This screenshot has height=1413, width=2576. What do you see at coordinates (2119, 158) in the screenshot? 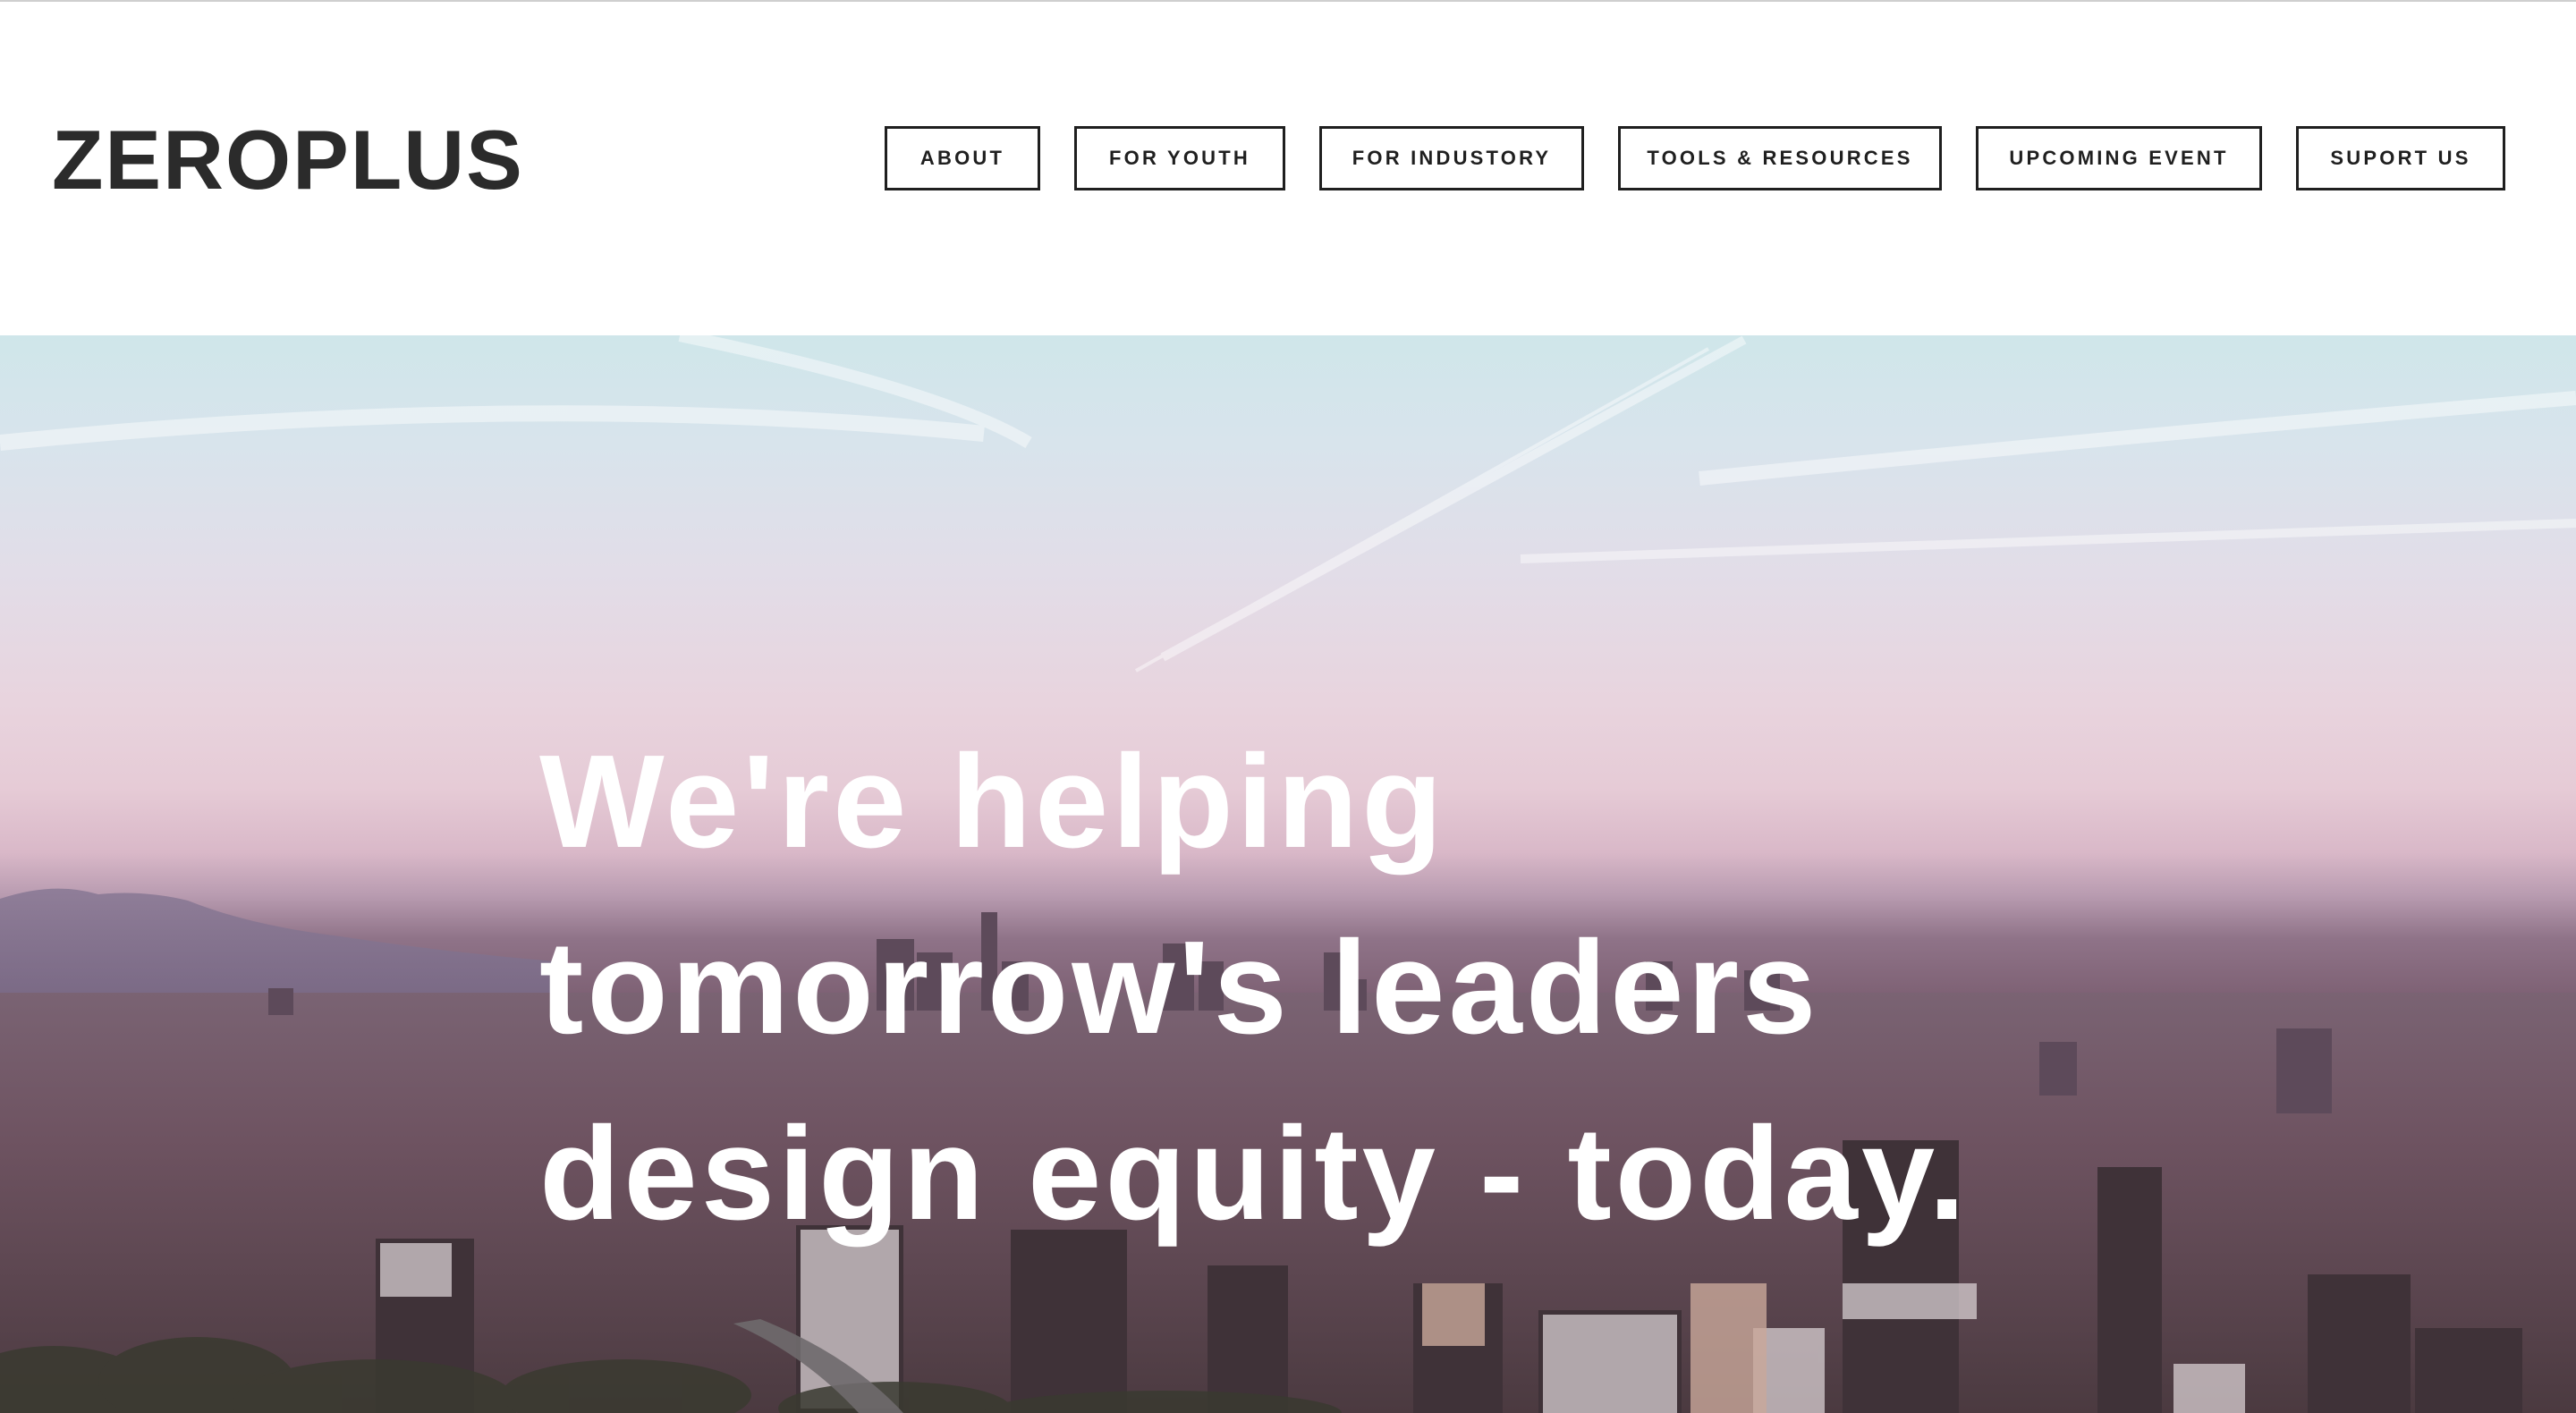
I see `nav-upcoming-event-button: UPCOMING EVENT` at bounding box center [2119, 158].